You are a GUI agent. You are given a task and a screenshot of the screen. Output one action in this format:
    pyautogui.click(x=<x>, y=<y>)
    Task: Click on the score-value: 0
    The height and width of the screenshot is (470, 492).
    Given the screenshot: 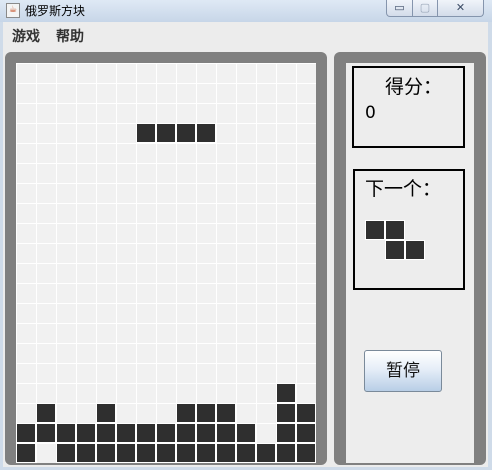 What is the action you would take?
    pyautogui.click(x=370, y=113)
    